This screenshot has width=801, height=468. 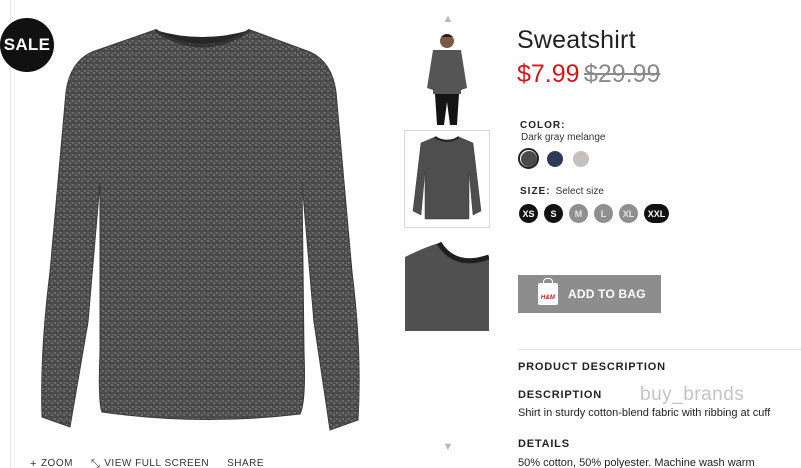 I want to click on original-price: $29.99, so click(x=622, y=74).